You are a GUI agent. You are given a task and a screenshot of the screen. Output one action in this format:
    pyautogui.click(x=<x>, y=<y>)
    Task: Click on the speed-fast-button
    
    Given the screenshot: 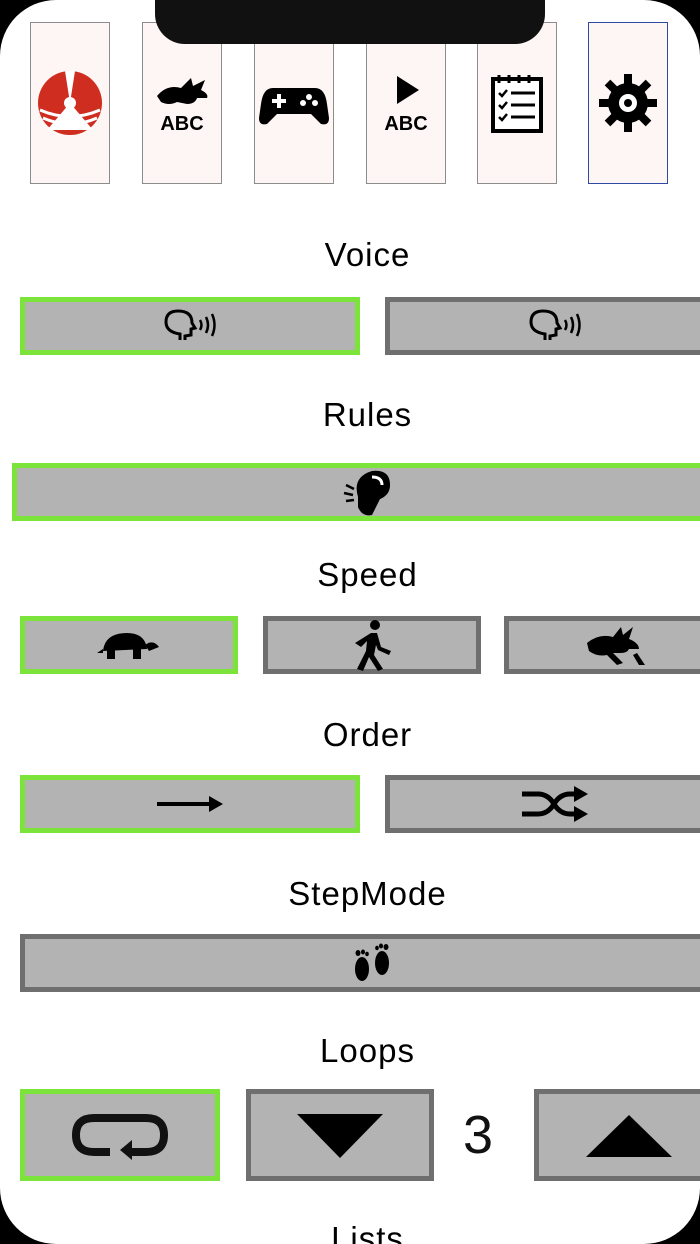 What is the action you would take?
    pyautogui.click(x=602, y=645)
    